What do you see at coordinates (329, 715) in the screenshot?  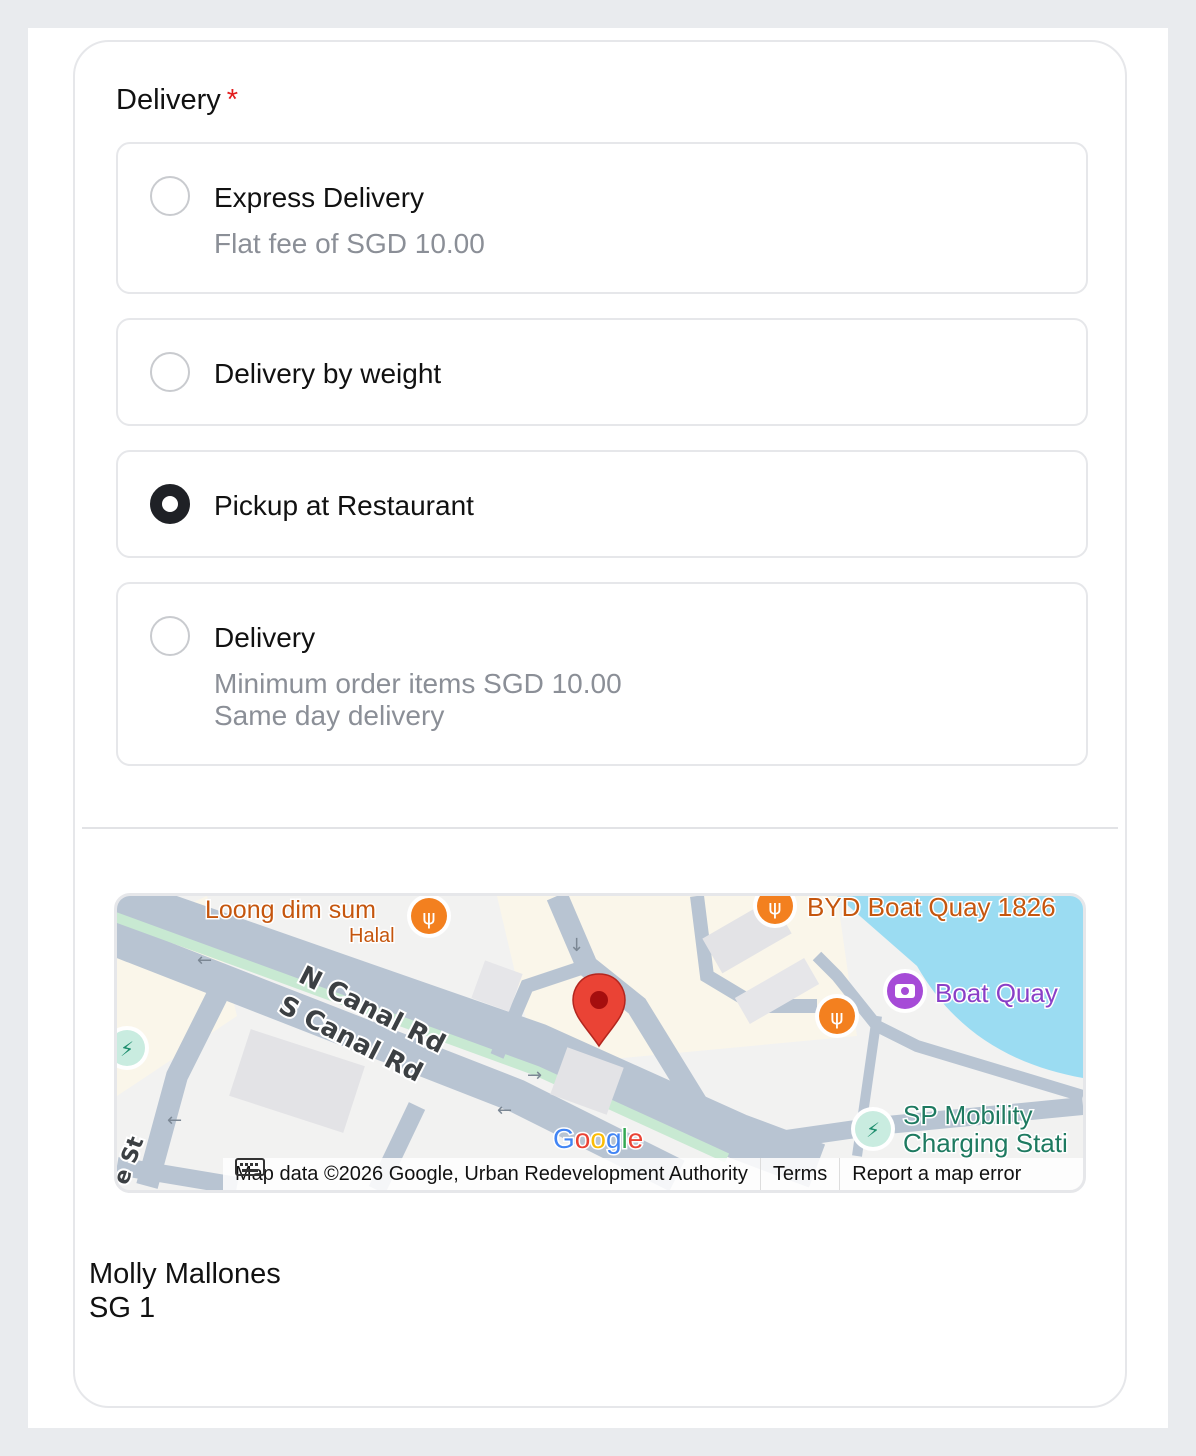 I see `option-description: Same day delivery` at bounding box center [329, 715].